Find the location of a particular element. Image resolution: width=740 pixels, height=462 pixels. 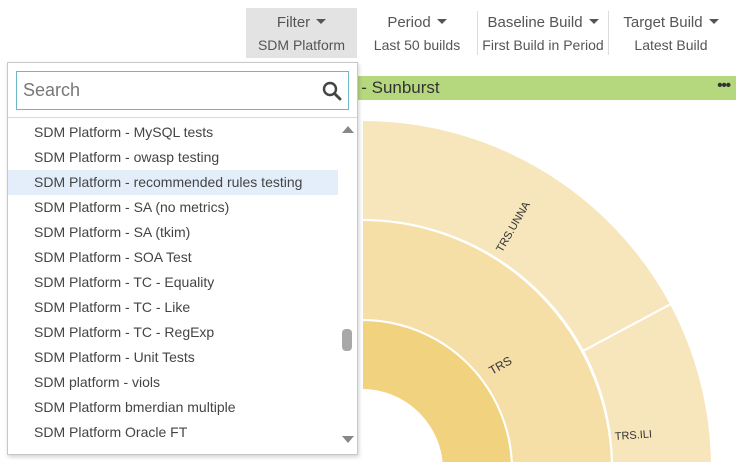

option-item: SDM Platform - TC - Equality is located at coordinates (173, 282).